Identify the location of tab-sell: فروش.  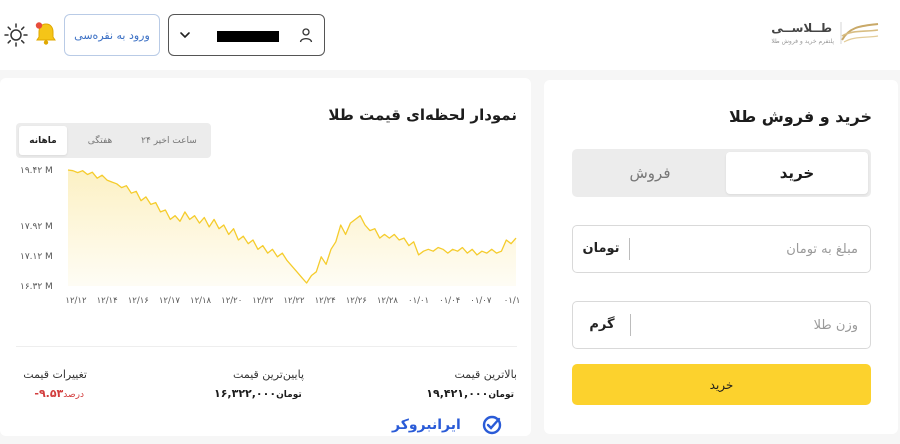
(650, 173).